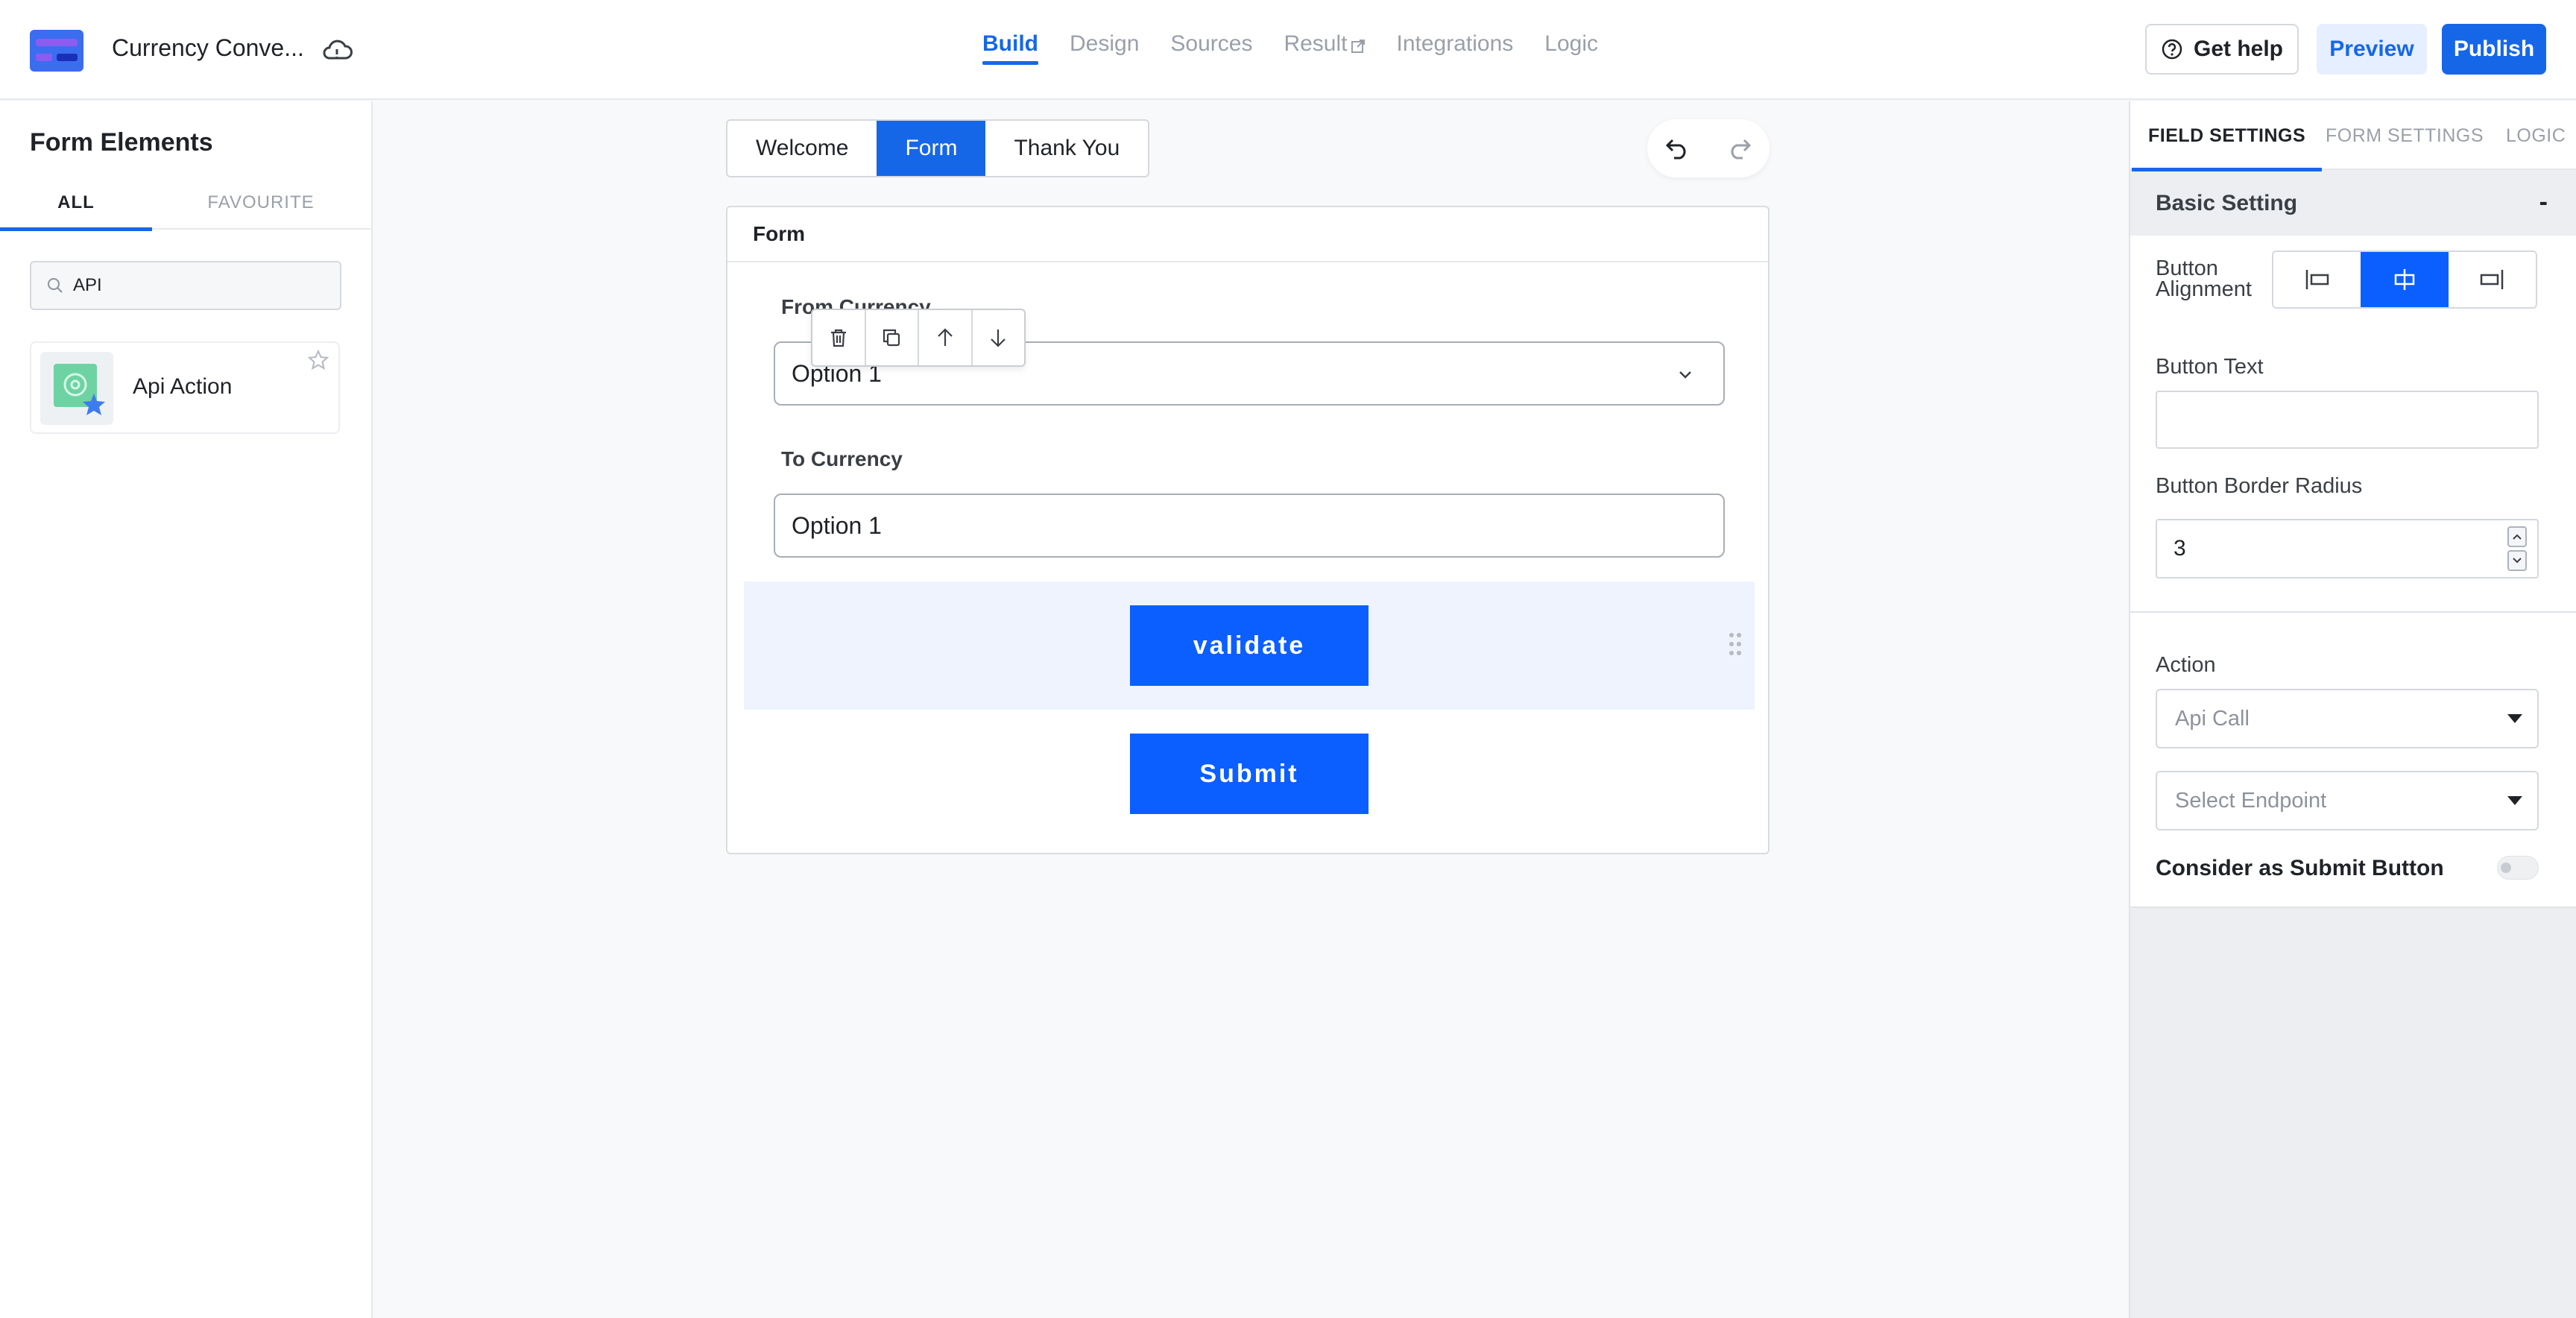  I want to click on page-tabs: Welcome Form Thank You, so click(938, 148).